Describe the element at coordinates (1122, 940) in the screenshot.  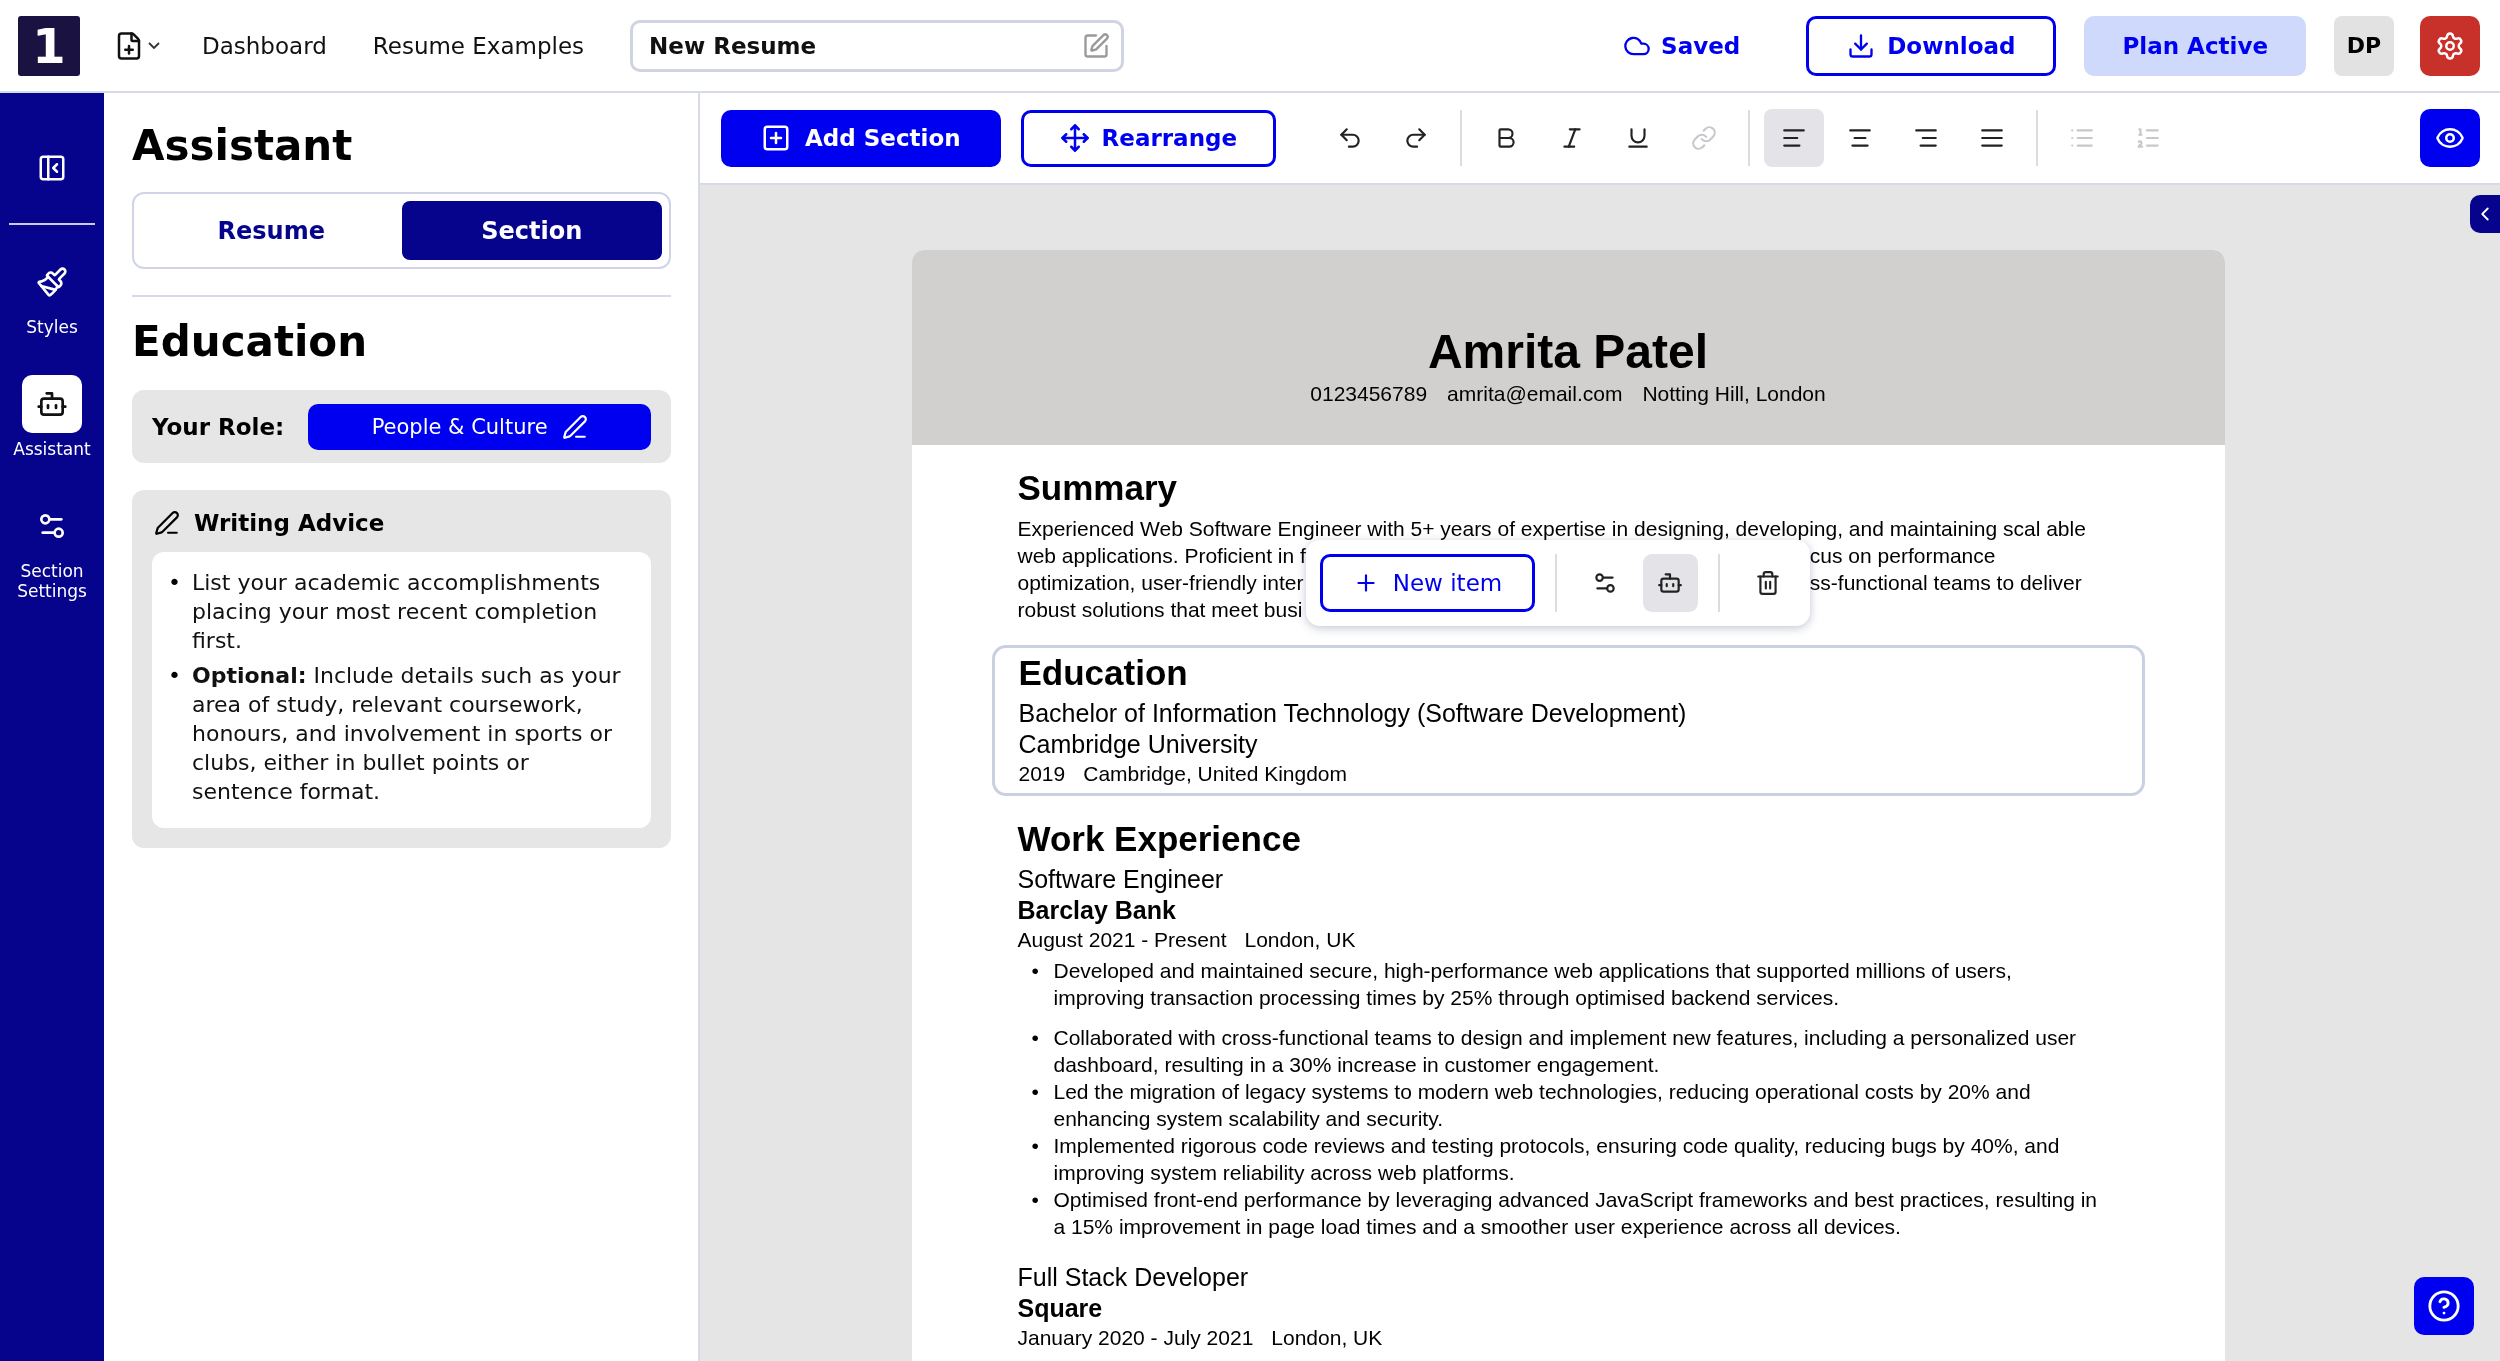
I see `date-text: August 2021 - Present` at that location.